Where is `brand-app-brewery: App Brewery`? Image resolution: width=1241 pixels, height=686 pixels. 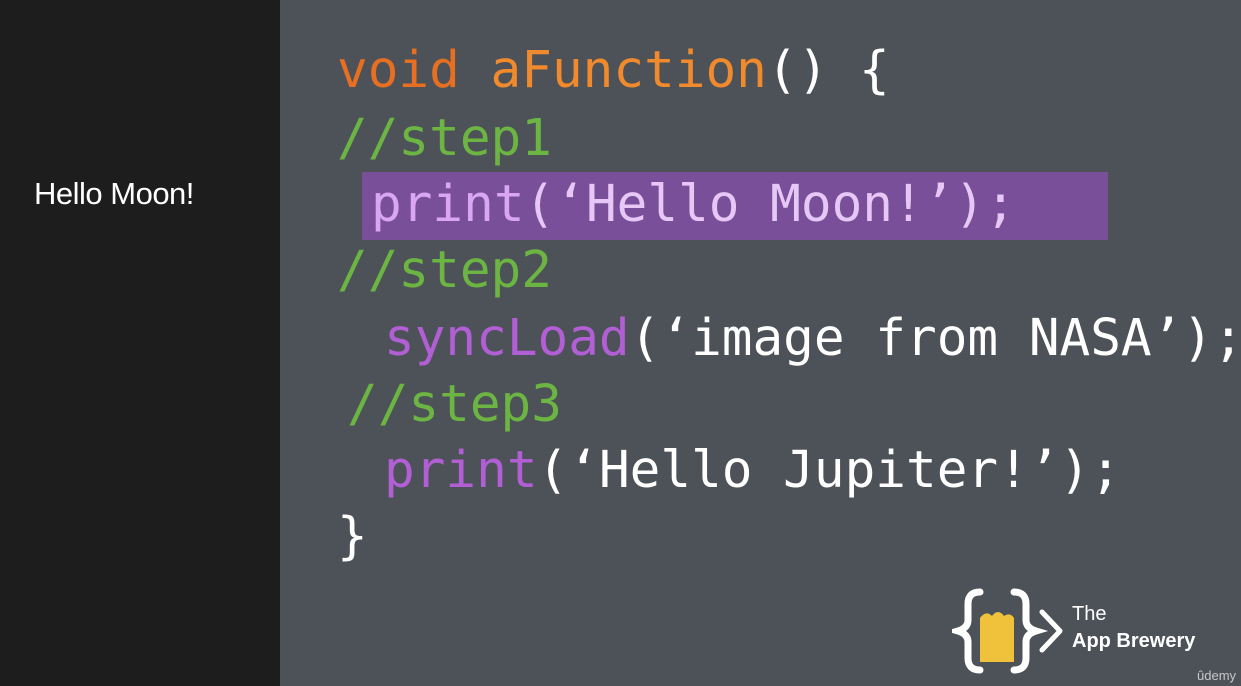 brand-app-brewery: App Brewery is located at coordinates (1134, 641).